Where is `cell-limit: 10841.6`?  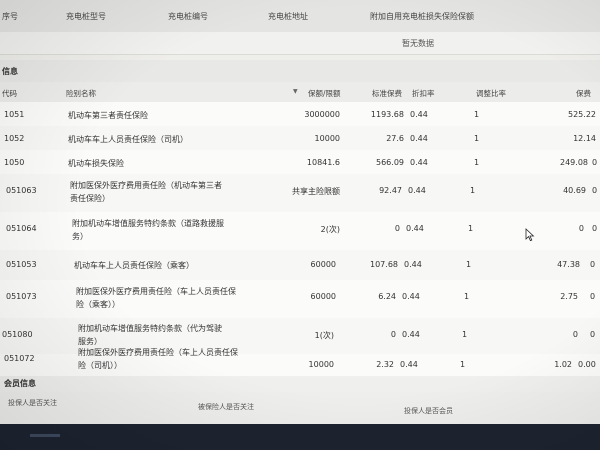 cell-limit: 10841.6 is located at coordinates (323, 162).